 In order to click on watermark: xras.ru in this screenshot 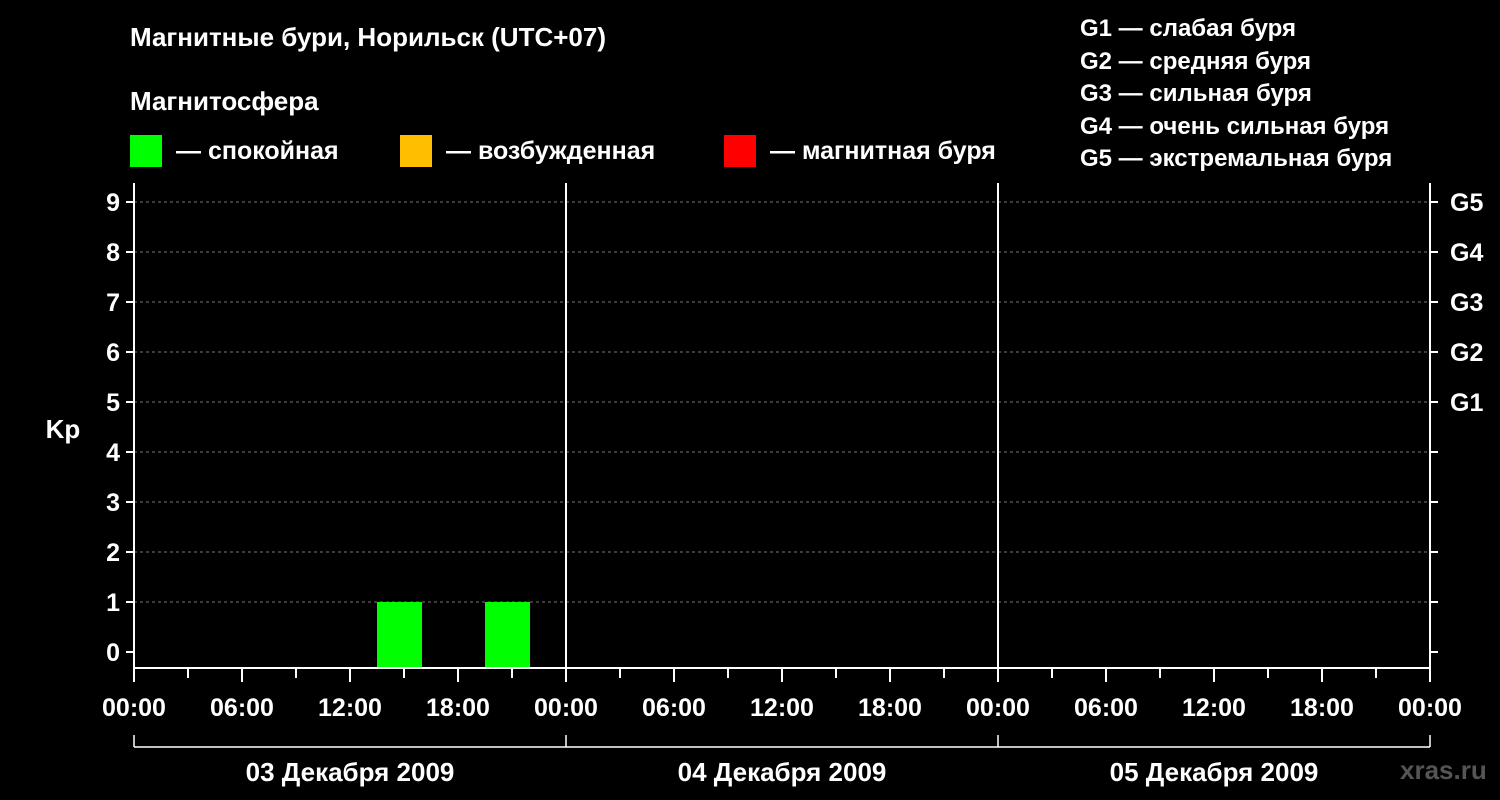, I will do `click(1443, 770)`.